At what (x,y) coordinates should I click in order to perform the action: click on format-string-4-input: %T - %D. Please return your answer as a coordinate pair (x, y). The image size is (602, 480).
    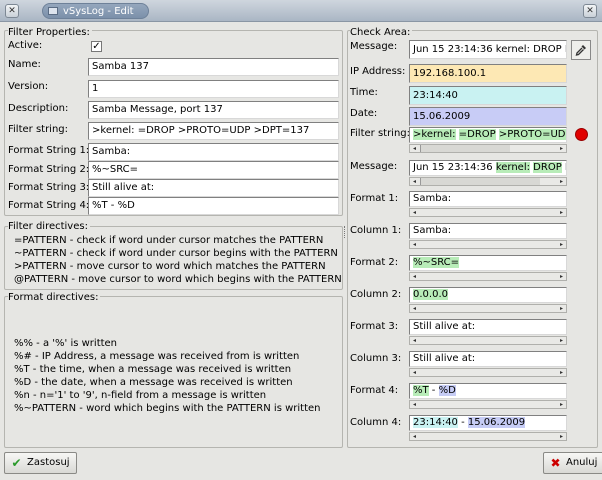
    Looking at the image, I should click on (213, 206).